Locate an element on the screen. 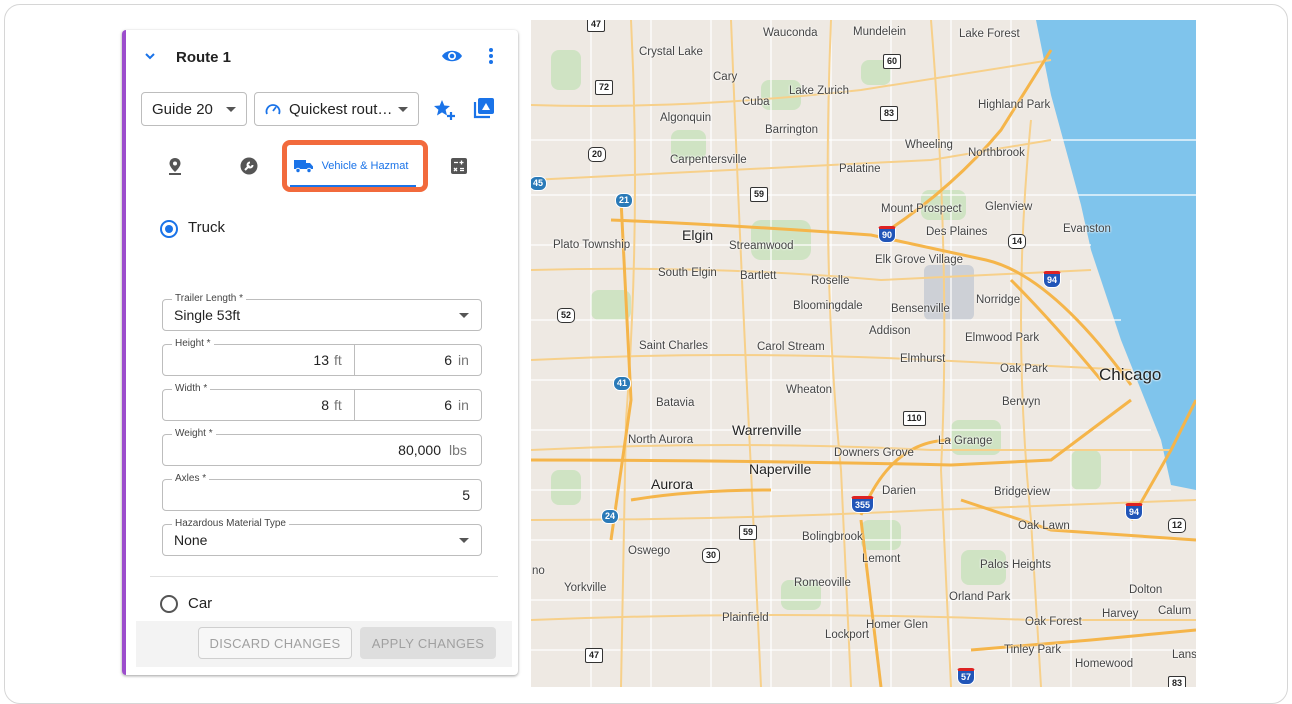 This screenshot has width=1292, height=704. place-label: Carol Stream is located at coordinates (791, 347).